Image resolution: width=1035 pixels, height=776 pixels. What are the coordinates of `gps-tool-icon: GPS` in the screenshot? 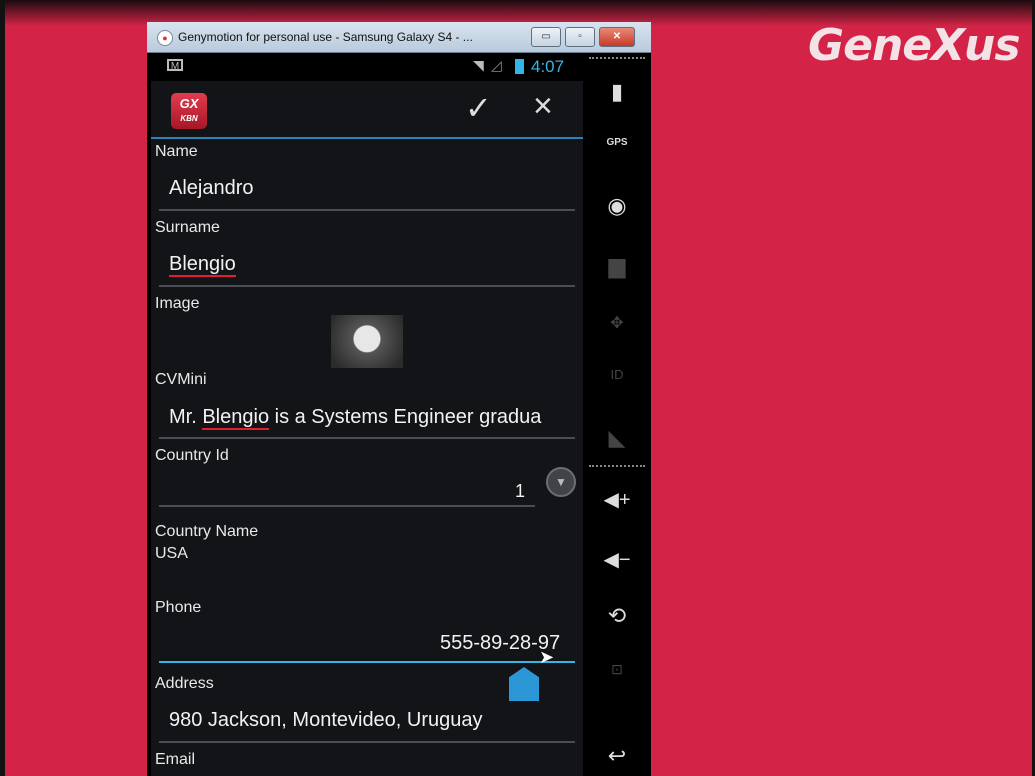 It's located at (617, 142).